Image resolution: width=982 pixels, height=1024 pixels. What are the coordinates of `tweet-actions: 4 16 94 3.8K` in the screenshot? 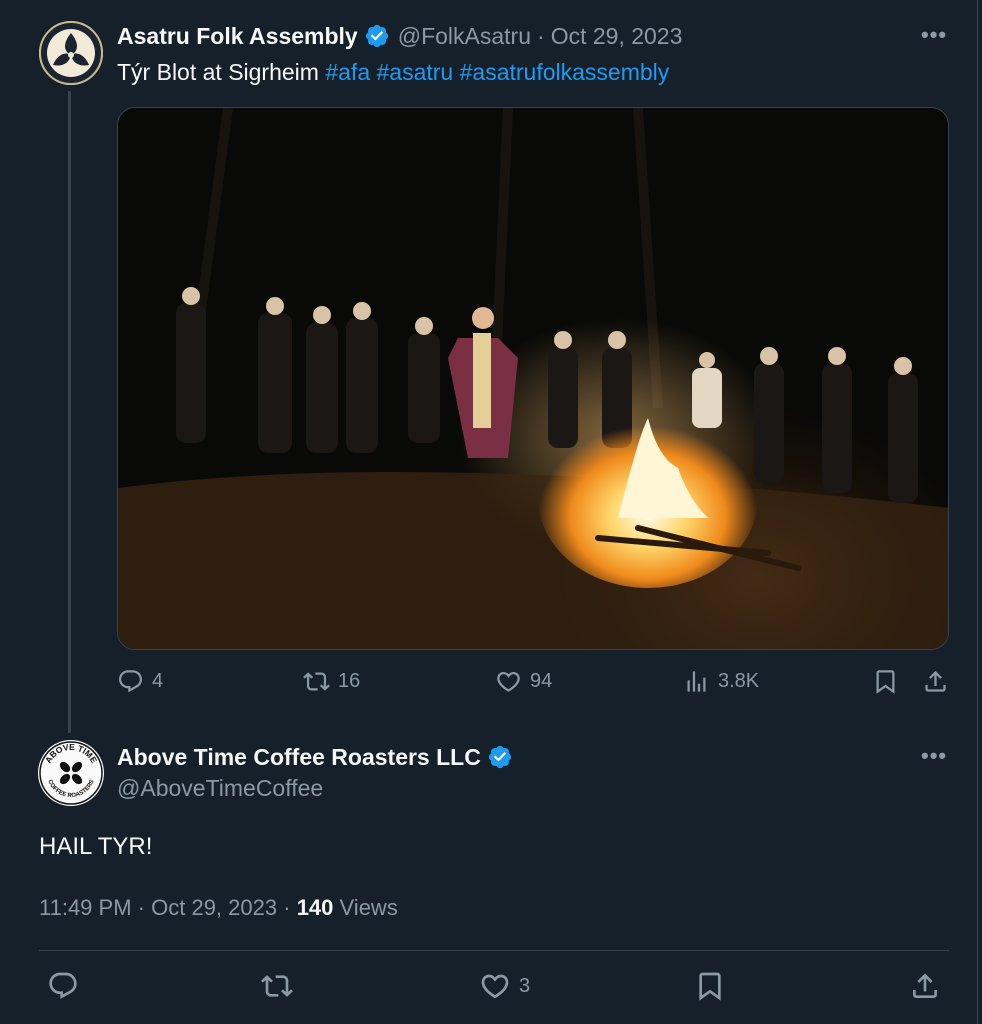 It's located at (533, 688).